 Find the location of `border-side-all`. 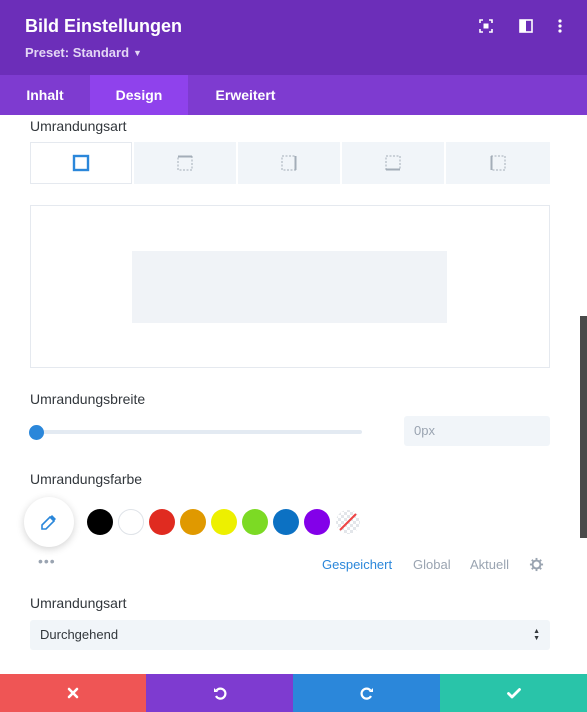

border-side-all is located at coordinates (81, 163).